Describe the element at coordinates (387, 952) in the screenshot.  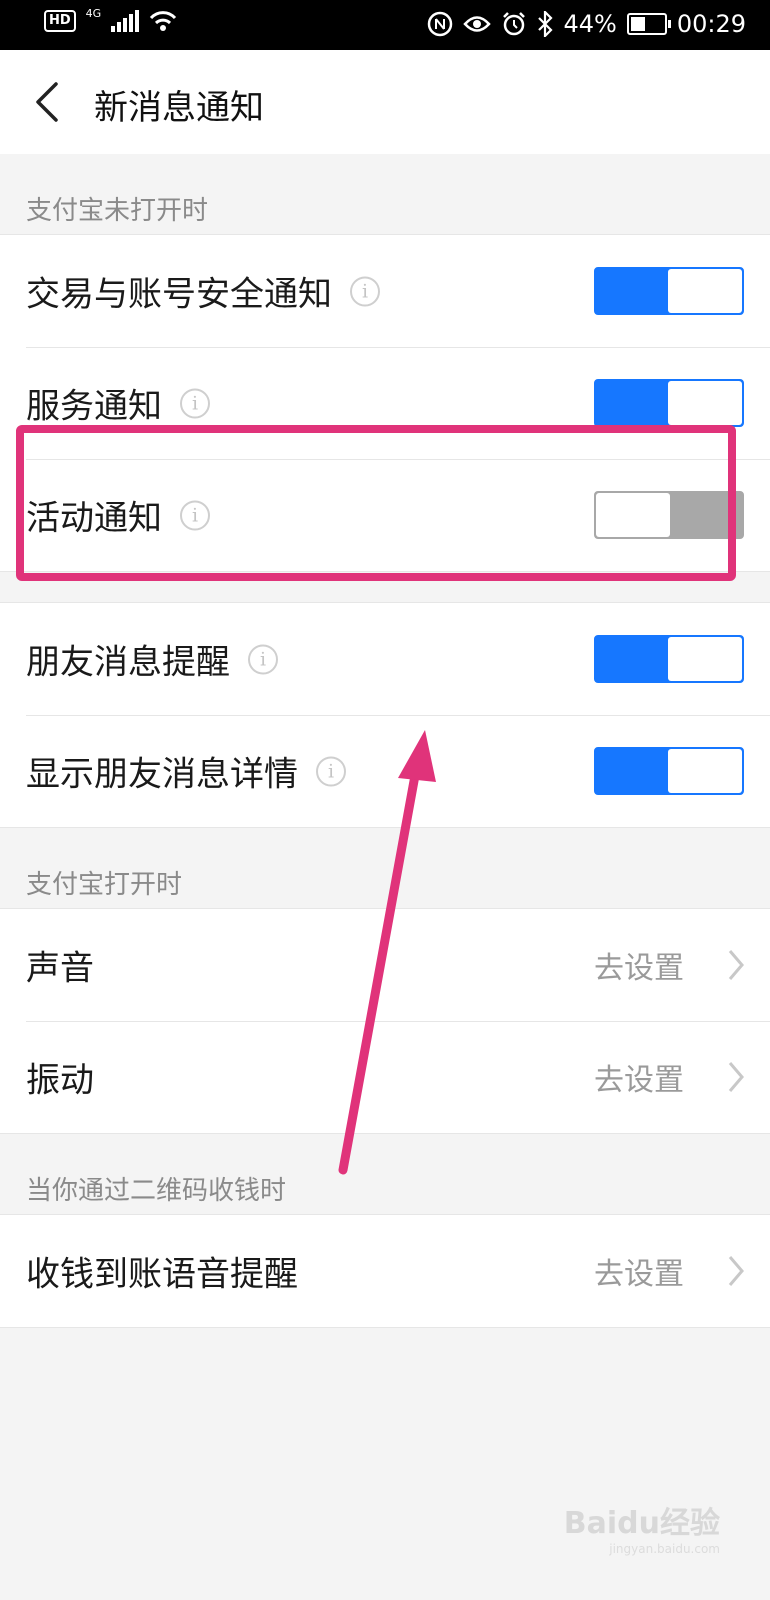
I see `annotation-arrow` at that location.